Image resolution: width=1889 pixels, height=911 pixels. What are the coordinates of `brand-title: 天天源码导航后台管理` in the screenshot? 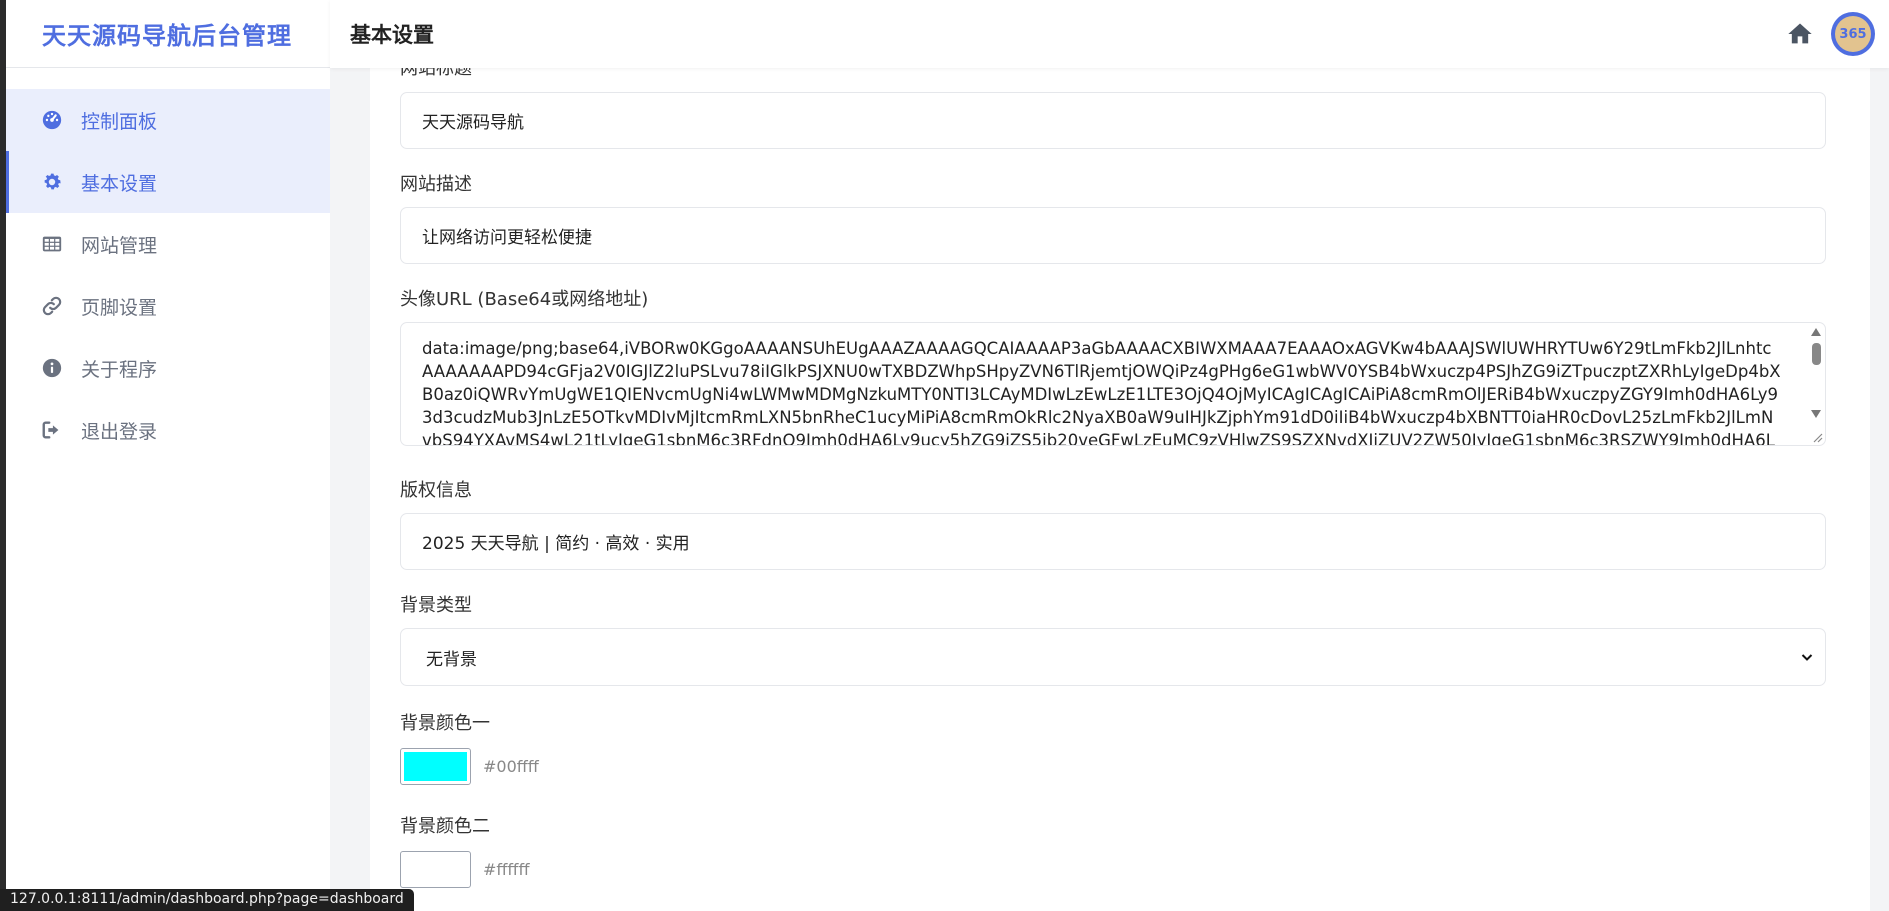 It's located at (167, 36).